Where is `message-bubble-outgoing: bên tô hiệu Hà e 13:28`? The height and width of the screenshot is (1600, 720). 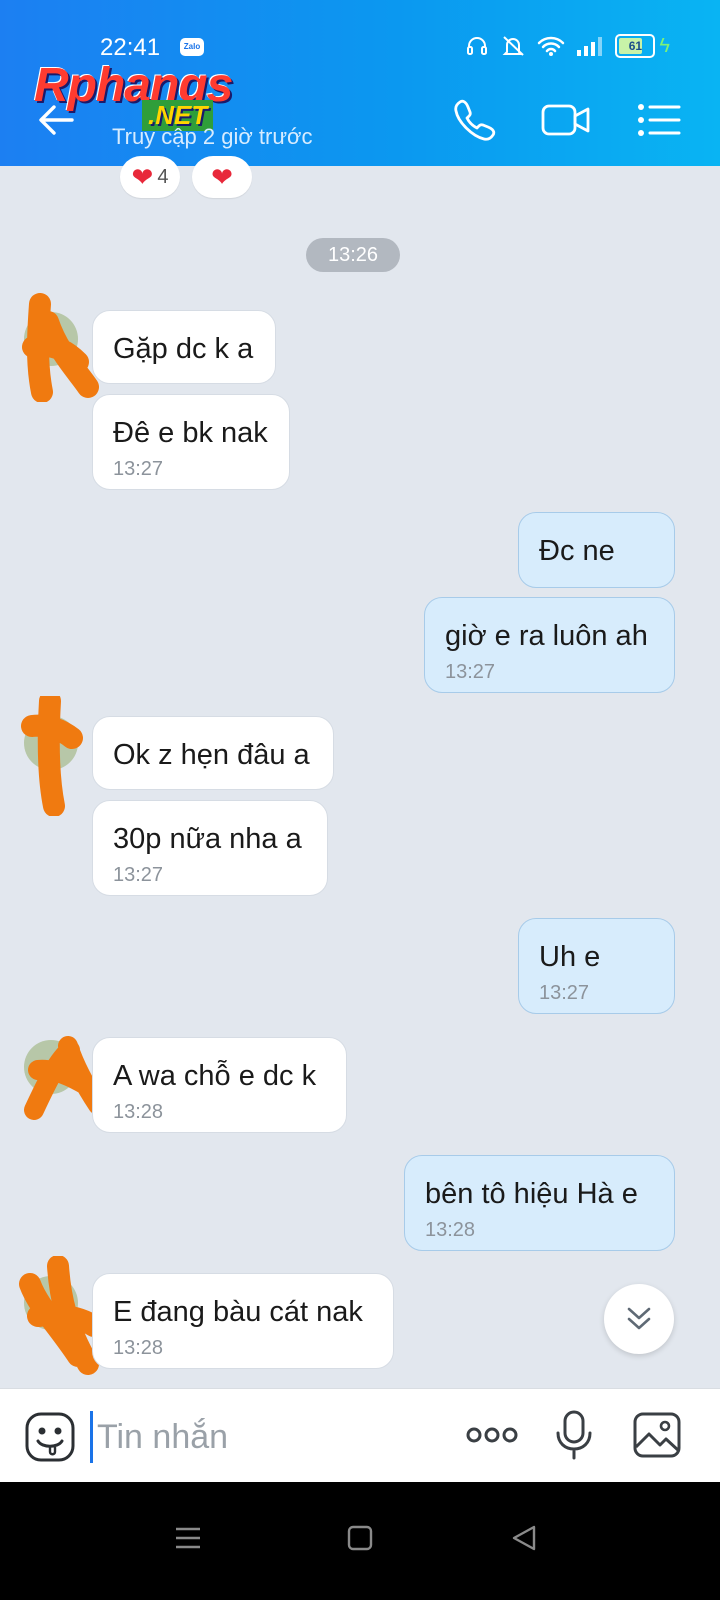
message-bubble-outgoing: bên tô hiệu Hà e 13:28 is located at coordinates (539, 1203).